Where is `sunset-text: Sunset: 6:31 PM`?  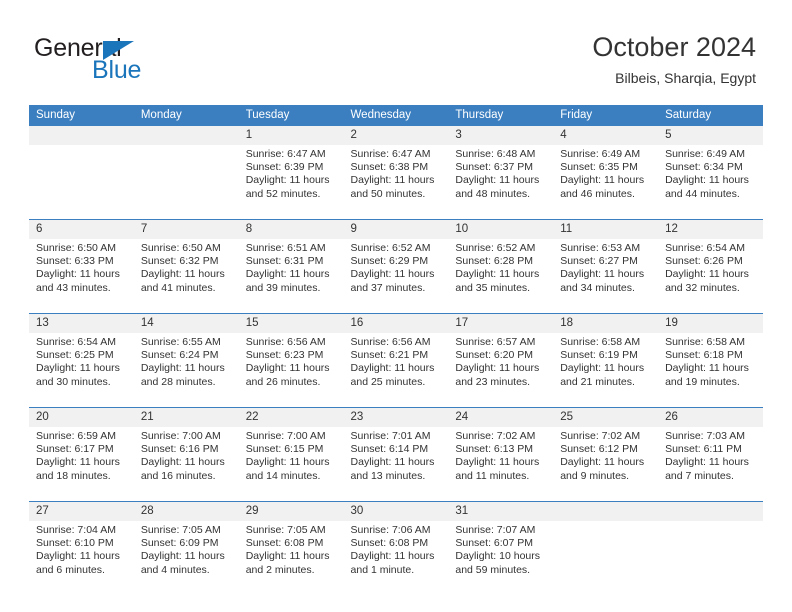 sunset-text: Sunset: 6:31 PM is located at coordinates (284, 261).